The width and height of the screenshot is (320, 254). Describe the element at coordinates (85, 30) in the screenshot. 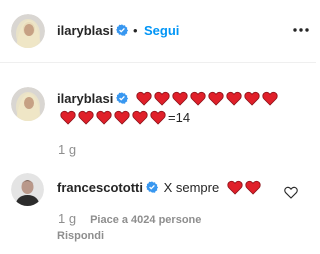

I see `username-text: ilaryblasi` at that location.